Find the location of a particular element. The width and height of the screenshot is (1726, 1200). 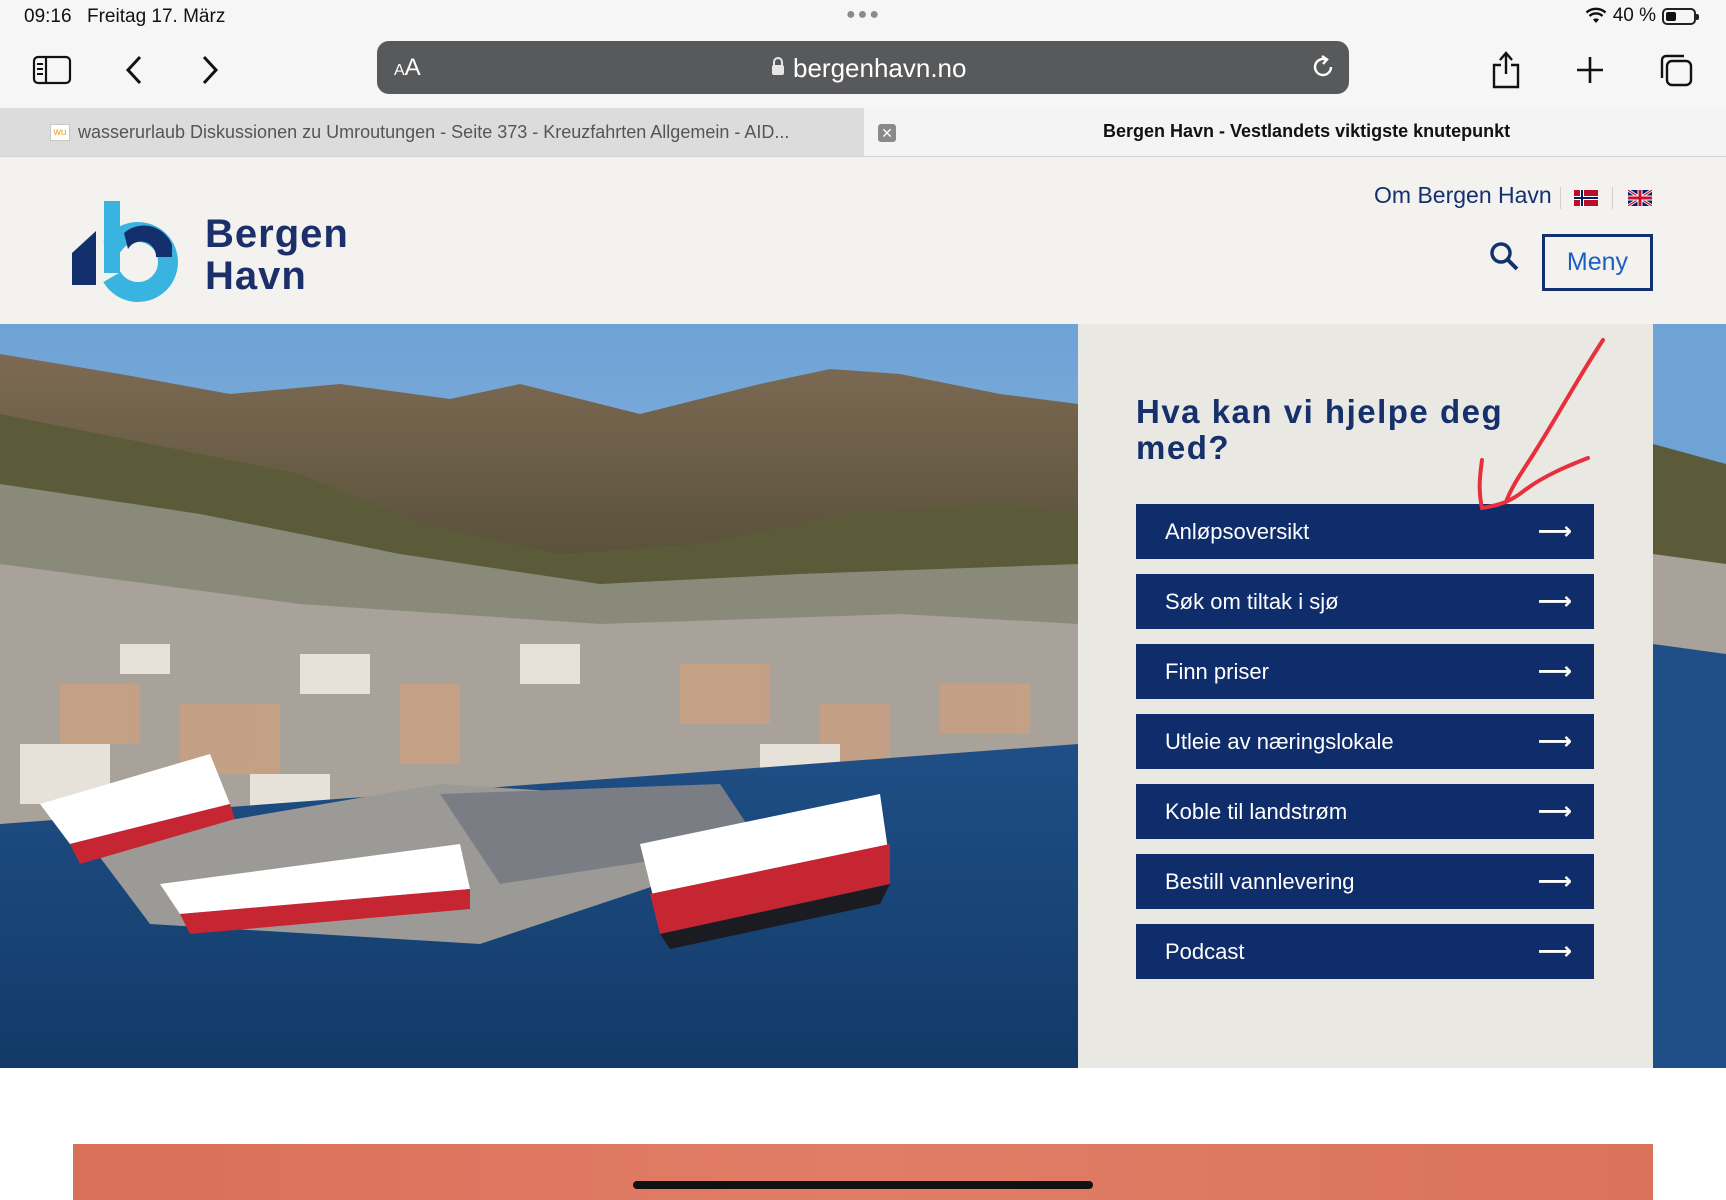

status-indicators: 40 % is located at coordinates (1642, 16).